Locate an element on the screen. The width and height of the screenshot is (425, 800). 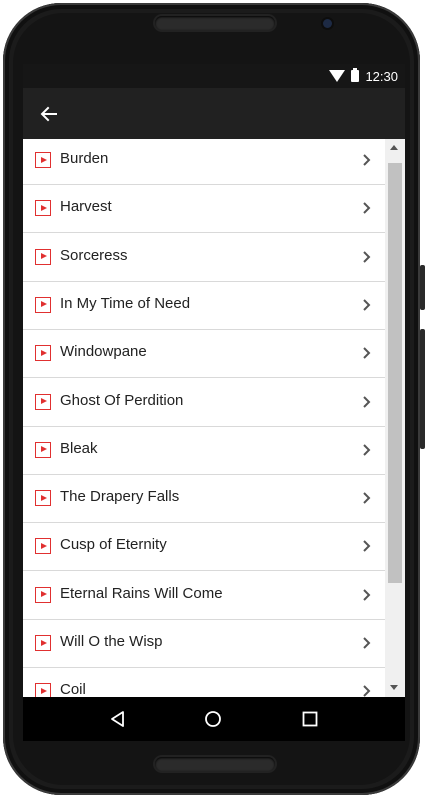
list-item: In My Time of Need is located at coordinates (204, 305).